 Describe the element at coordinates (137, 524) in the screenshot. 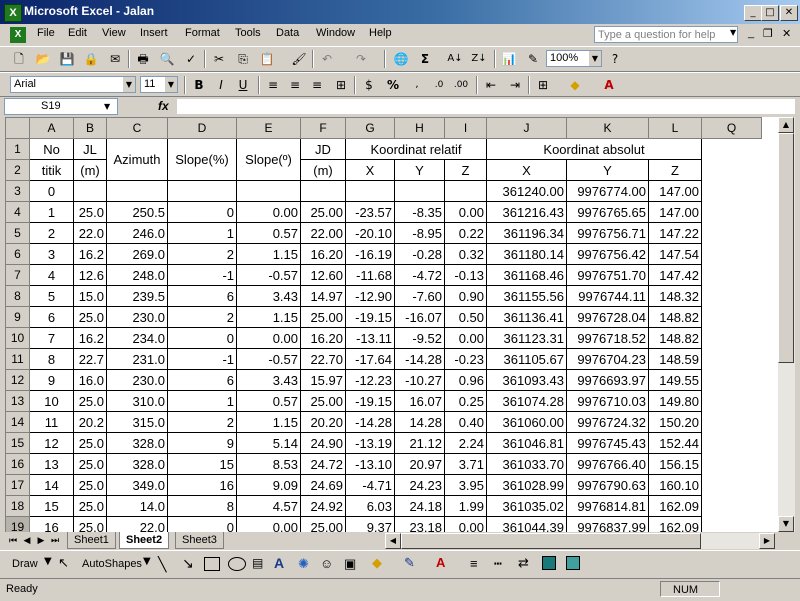

I see `cell: 22.0` at that location.